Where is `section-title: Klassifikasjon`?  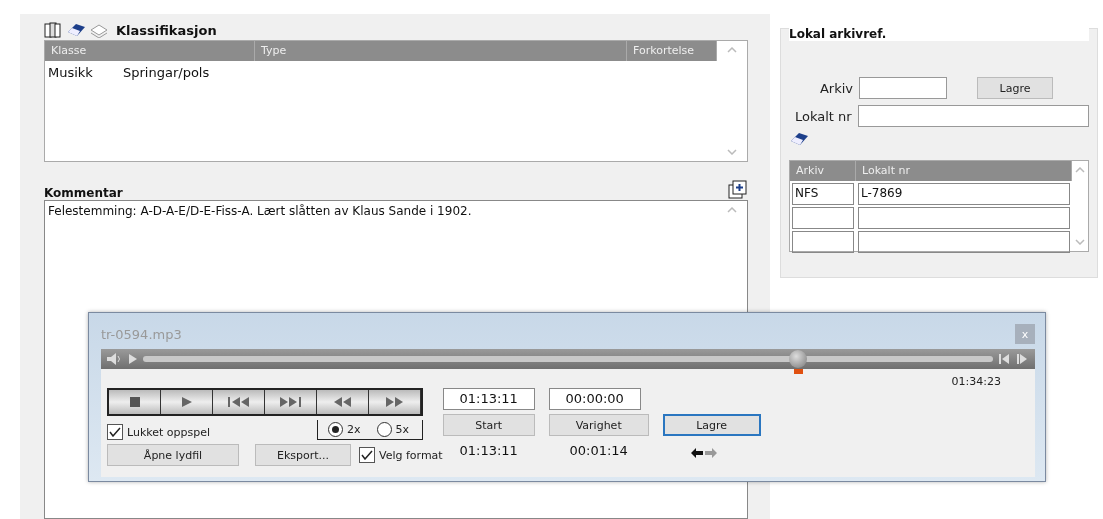
section-title: Klassifikasjon is located at coordinates (166, 30).